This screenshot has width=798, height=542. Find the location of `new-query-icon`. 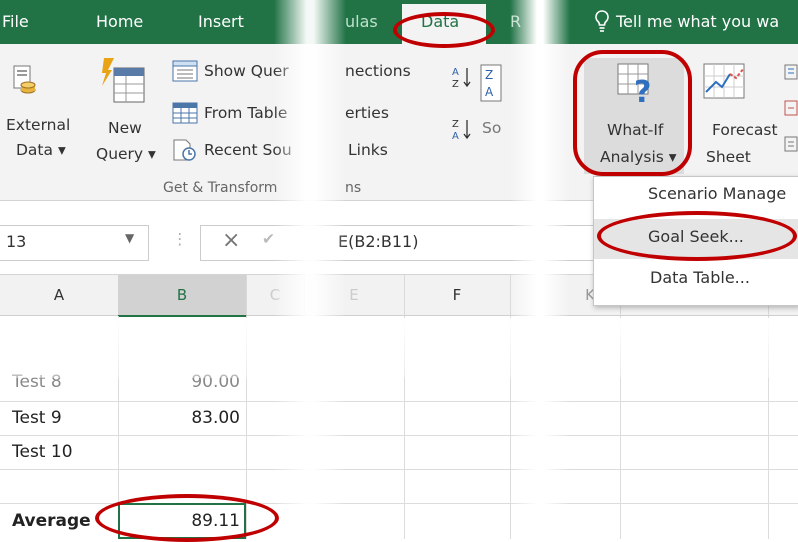

new-query-icon is located at coordinates (124, 83).